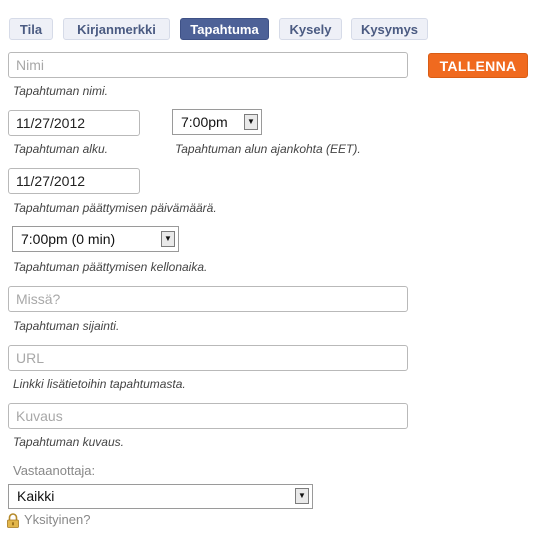  I want to click on event-name-help: Tapahtuman nimi., so click(60, 91).